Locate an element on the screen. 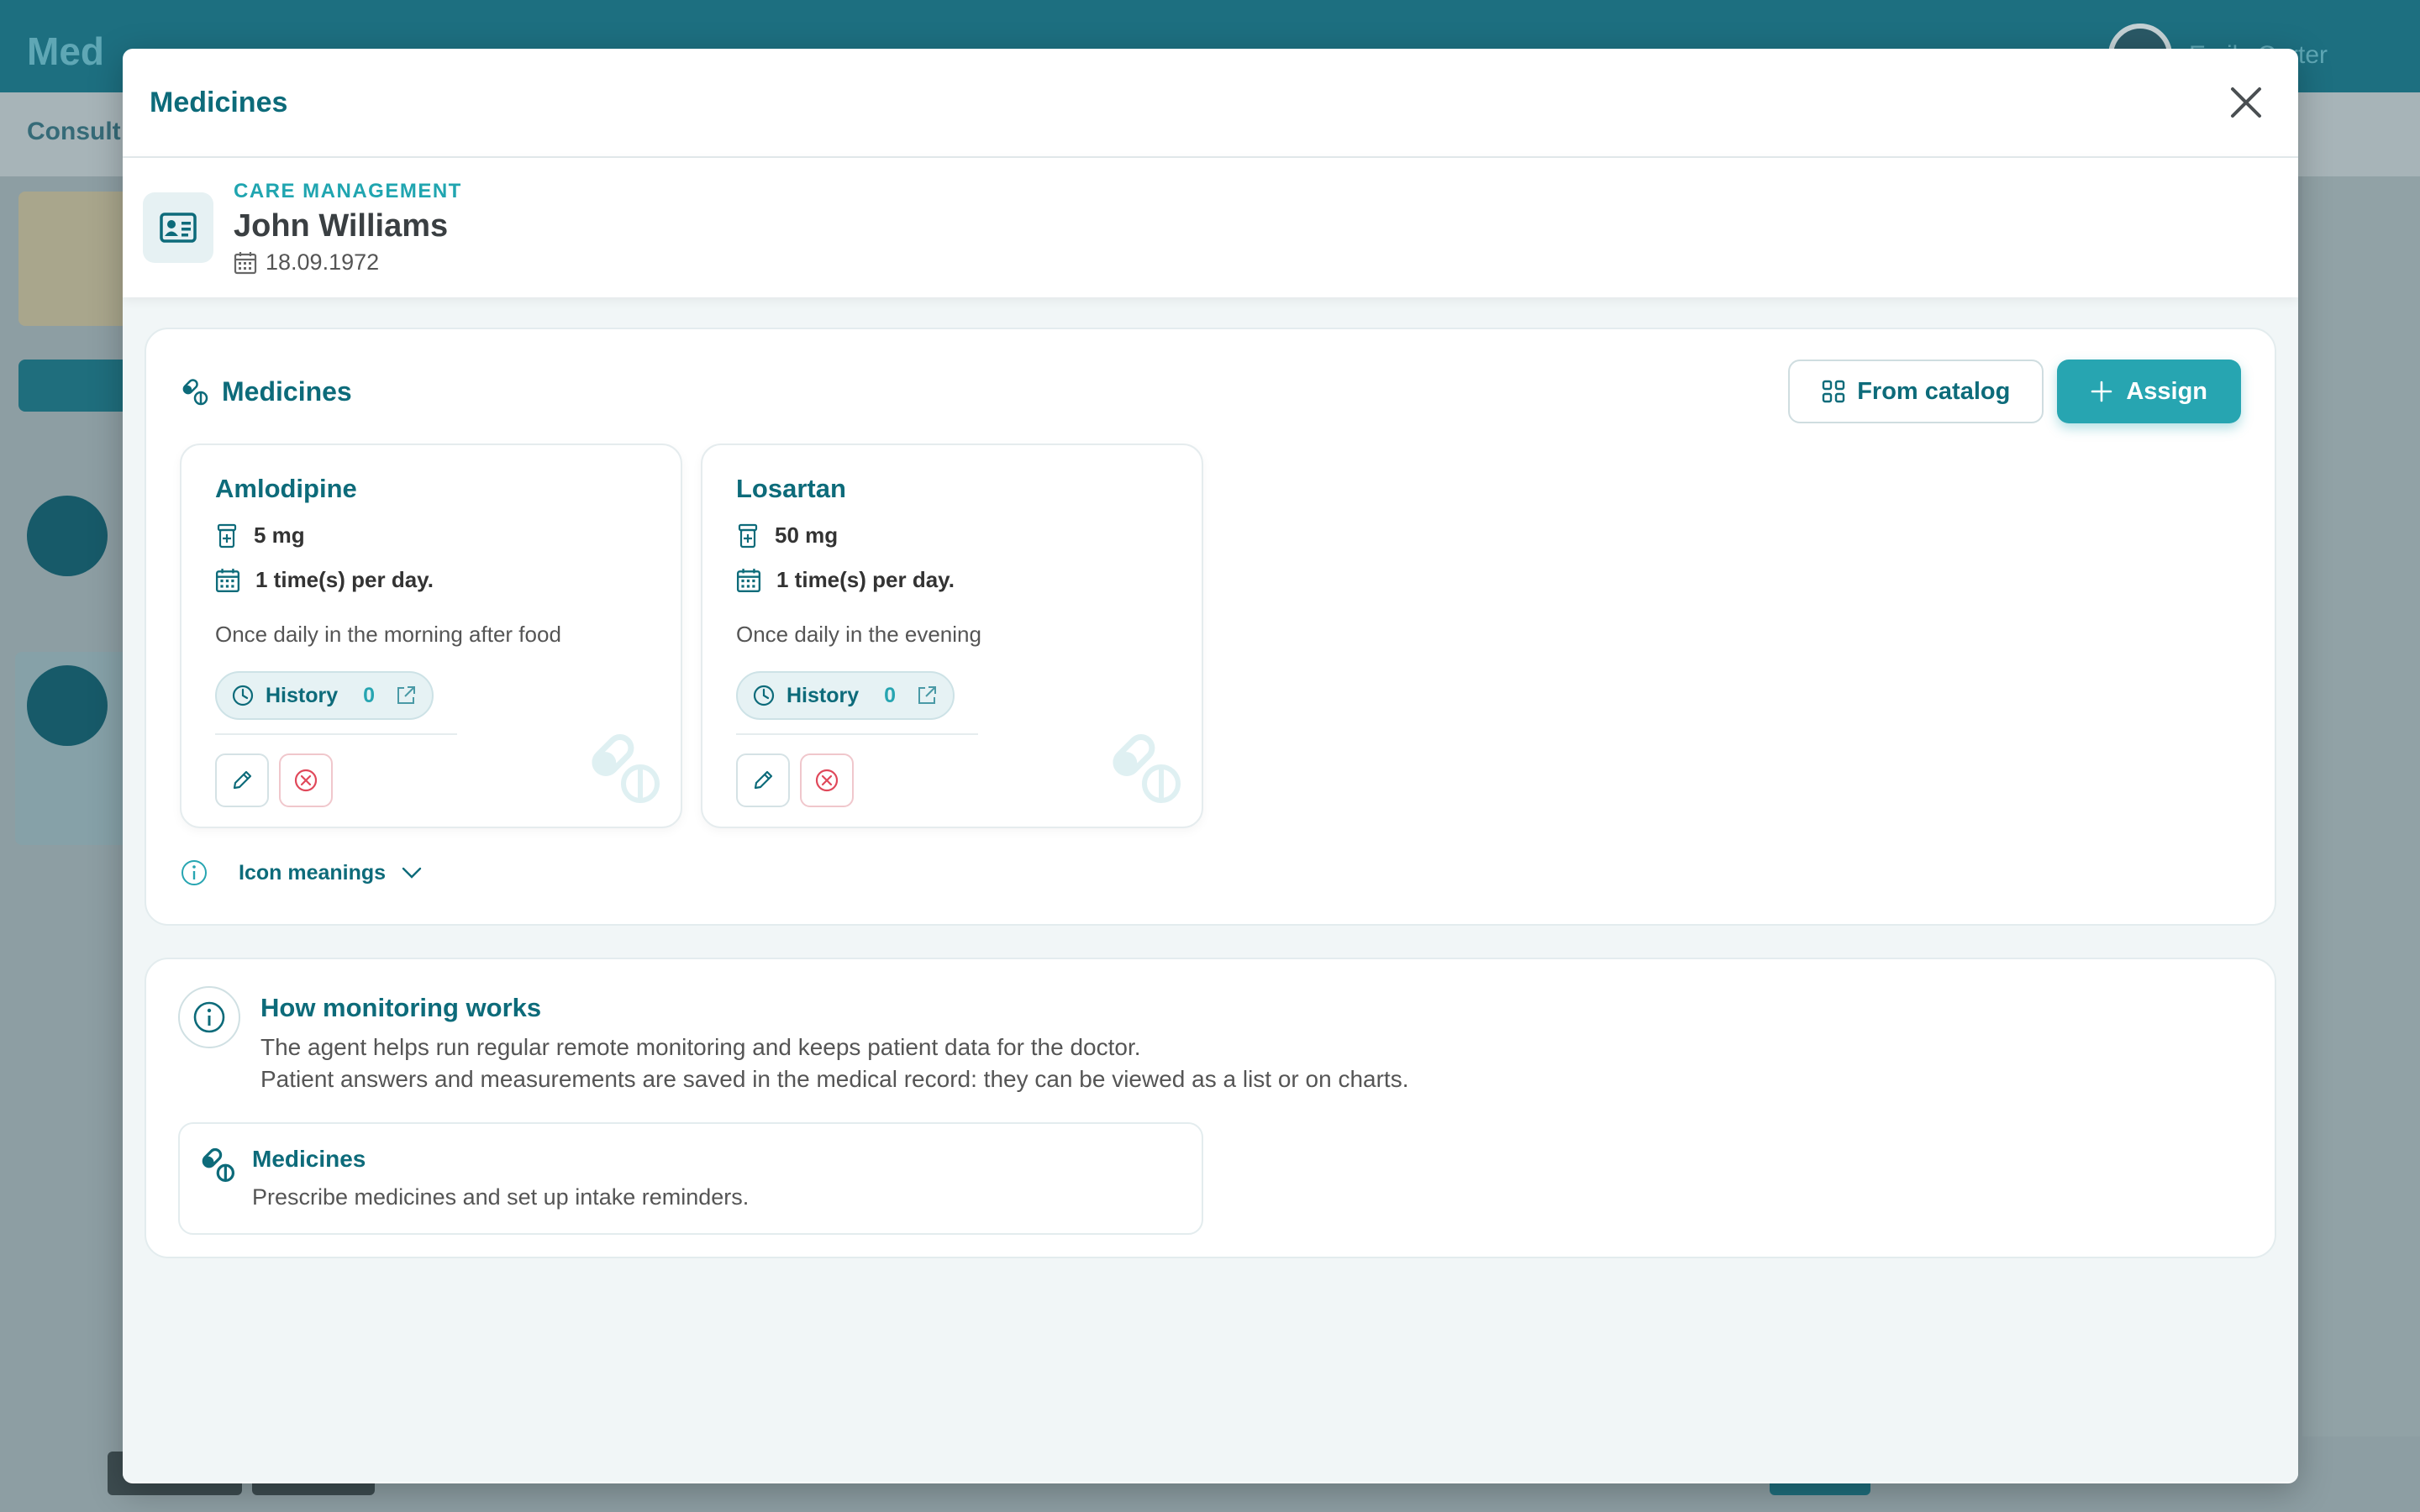  background-right-panel is located at coordinates (2361, 806).